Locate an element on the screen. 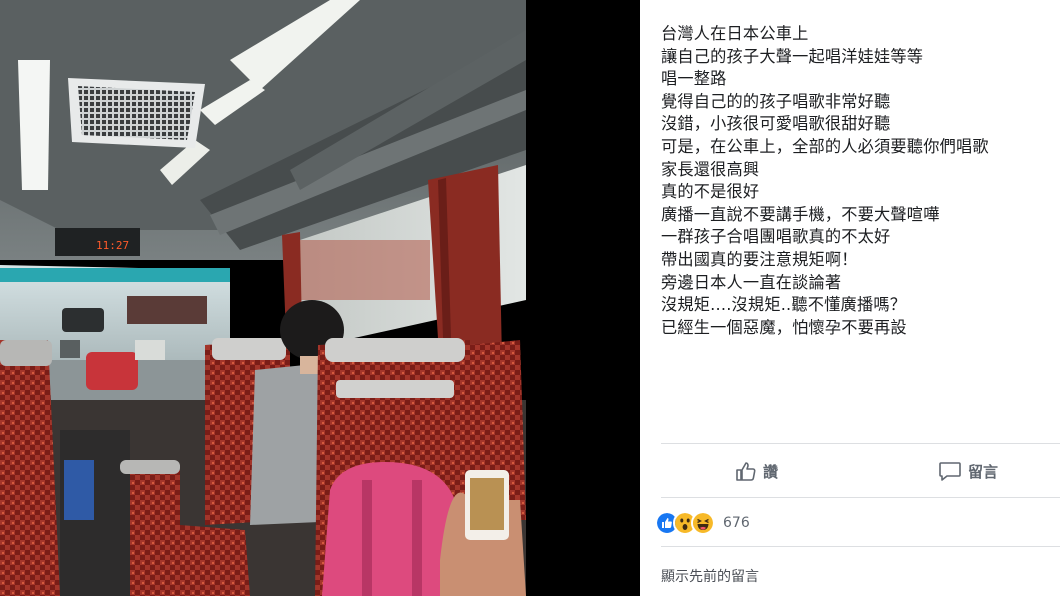 Image resolution: width=1060 pixels, height=596 pixels. post-text-line: 已經生一個惡魔，怕懷孕不要再設 is located at coordinates (784, 327).